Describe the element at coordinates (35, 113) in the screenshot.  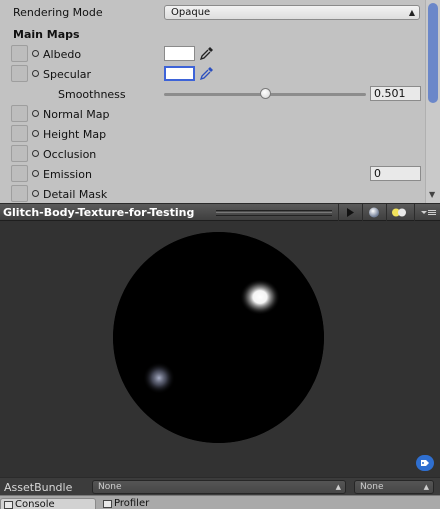
I see `normal-map-object-picker-icon` at that location.